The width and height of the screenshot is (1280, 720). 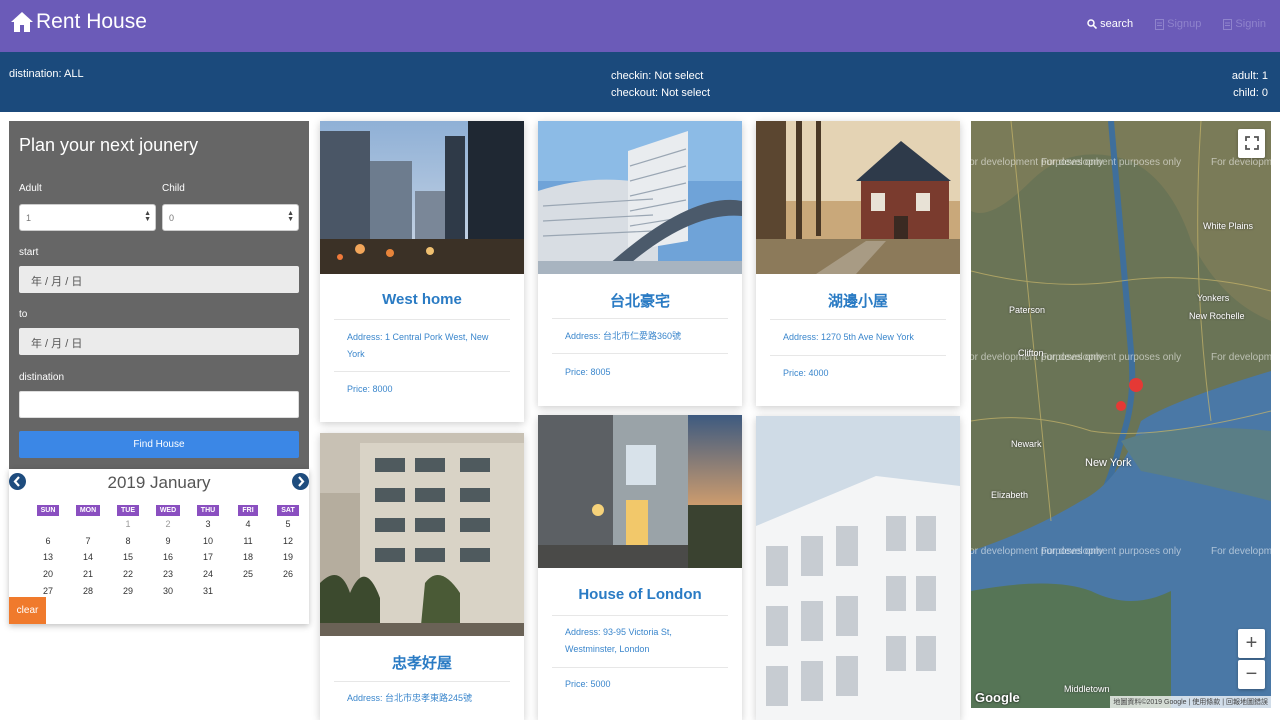 What do you see at coordinates (288, 557) in the screenshot?
I see `calendar-day: 19` at bounding box center [288, 557].